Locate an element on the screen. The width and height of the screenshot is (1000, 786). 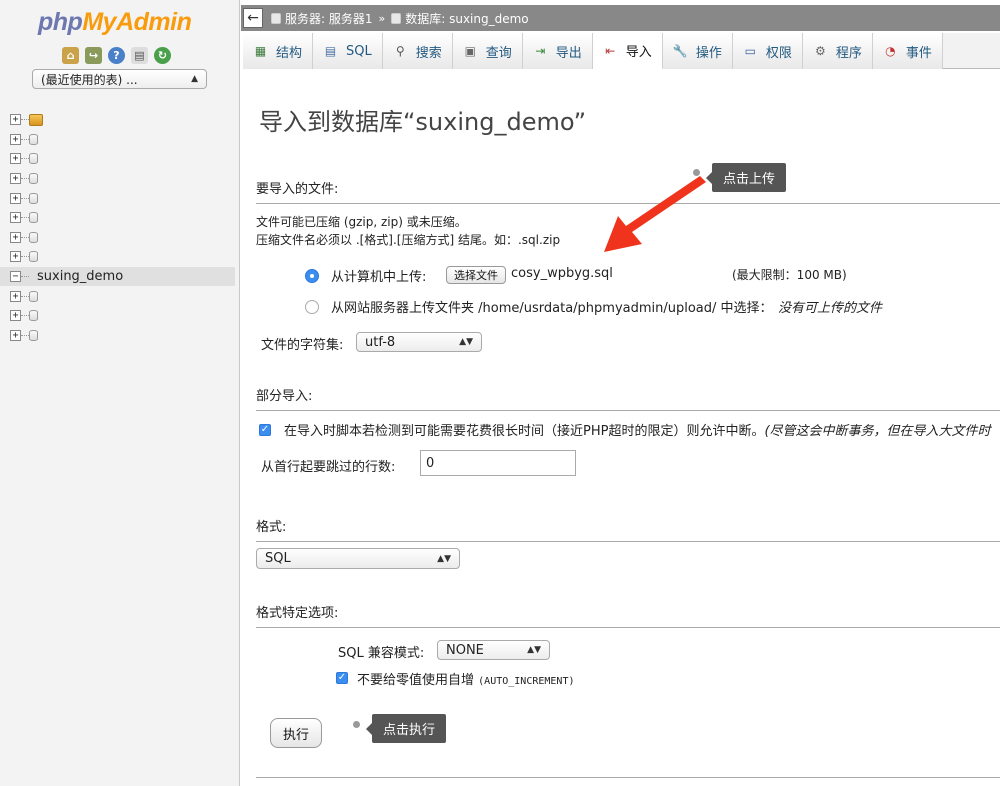
reload-icon: ↻ is located at coordinates (162, 55).